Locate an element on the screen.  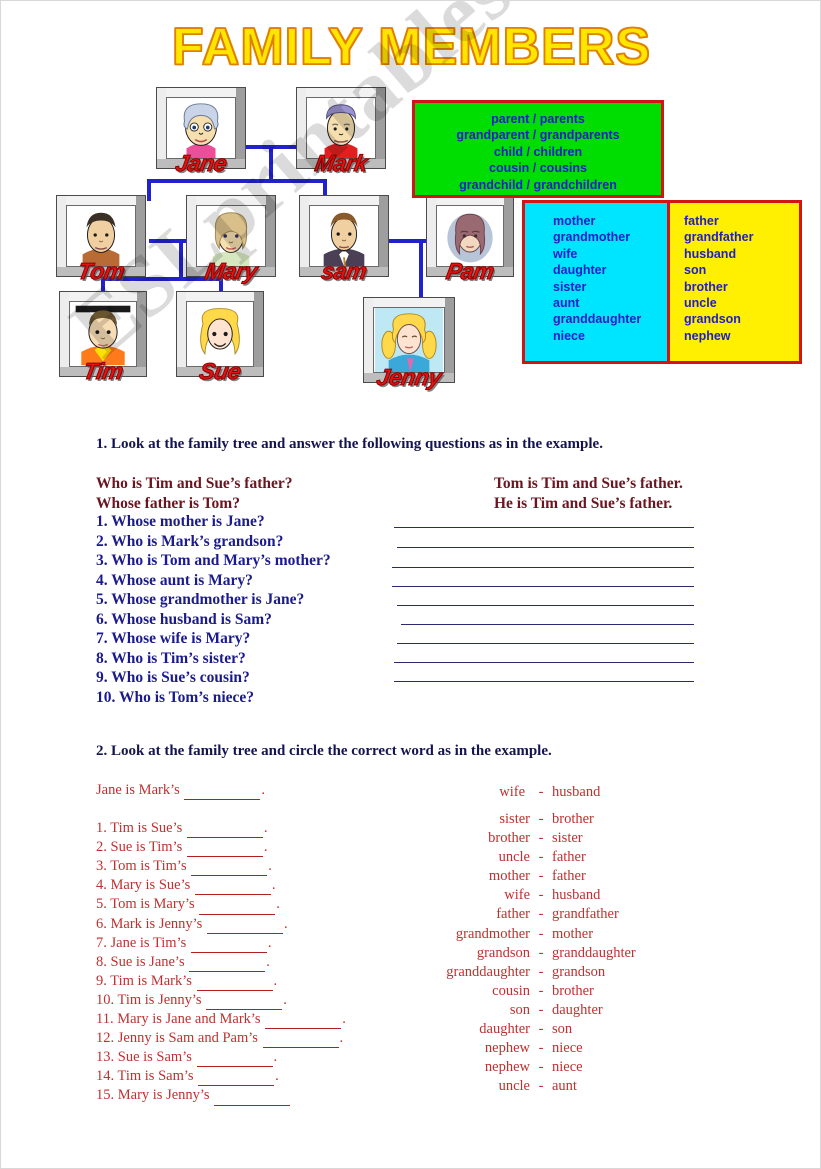
exercise-2-options: cousin - brother is located at coordinates (541, 991).